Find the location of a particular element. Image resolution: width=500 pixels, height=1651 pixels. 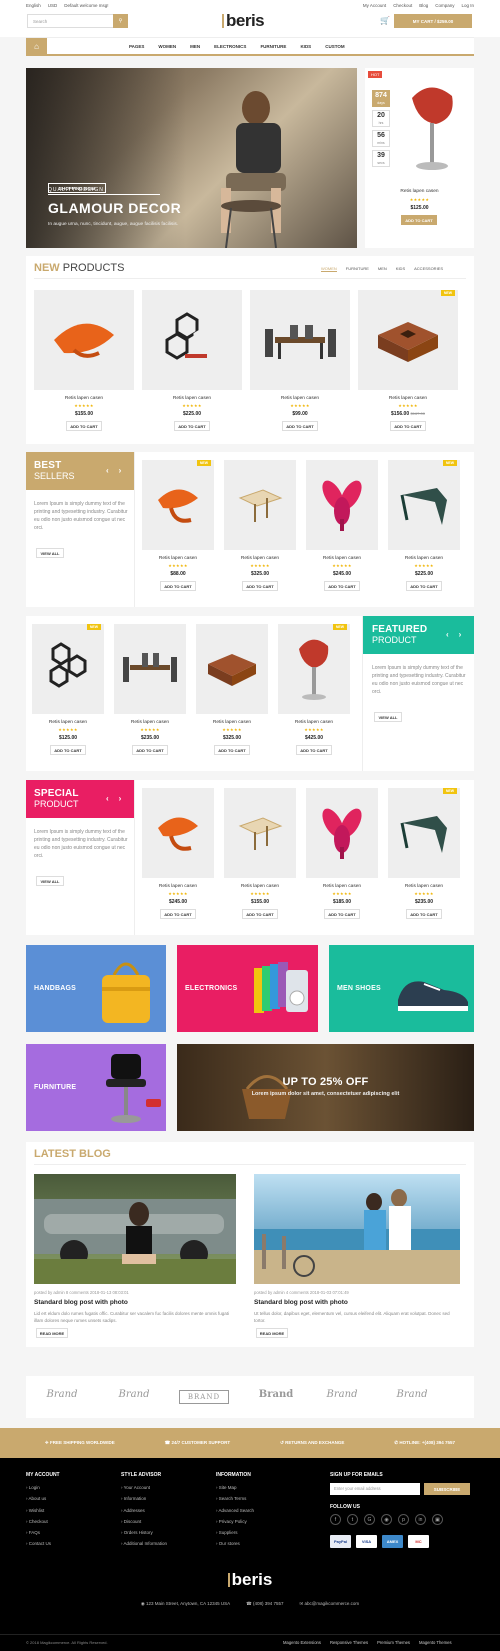

nav-item-electronics: ELECTRONICS is located at coordinates (230, 46).